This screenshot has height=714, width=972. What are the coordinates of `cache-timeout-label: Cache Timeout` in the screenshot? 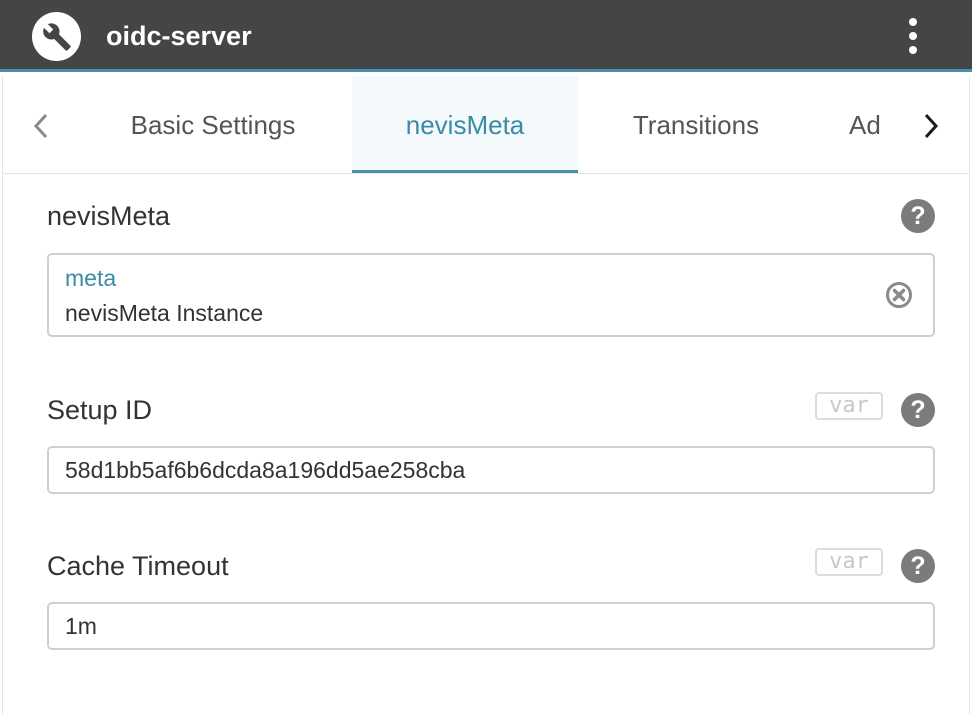 It's located at (138, 566).